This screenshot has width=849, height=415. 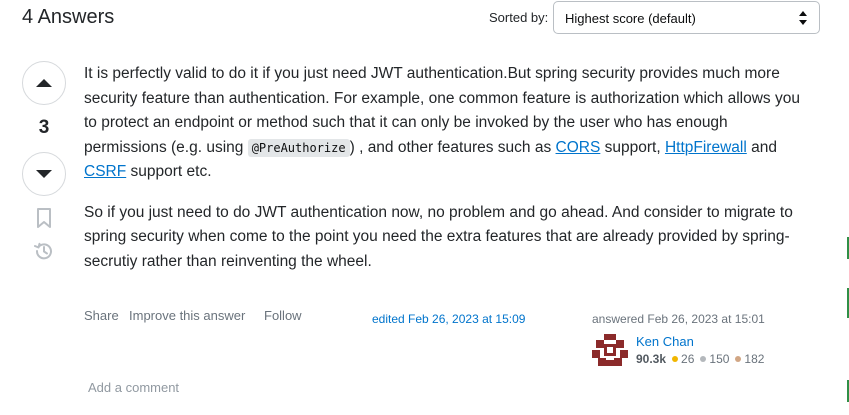 I want to click on bronze-badge-icon, so click(x=738, y=359).